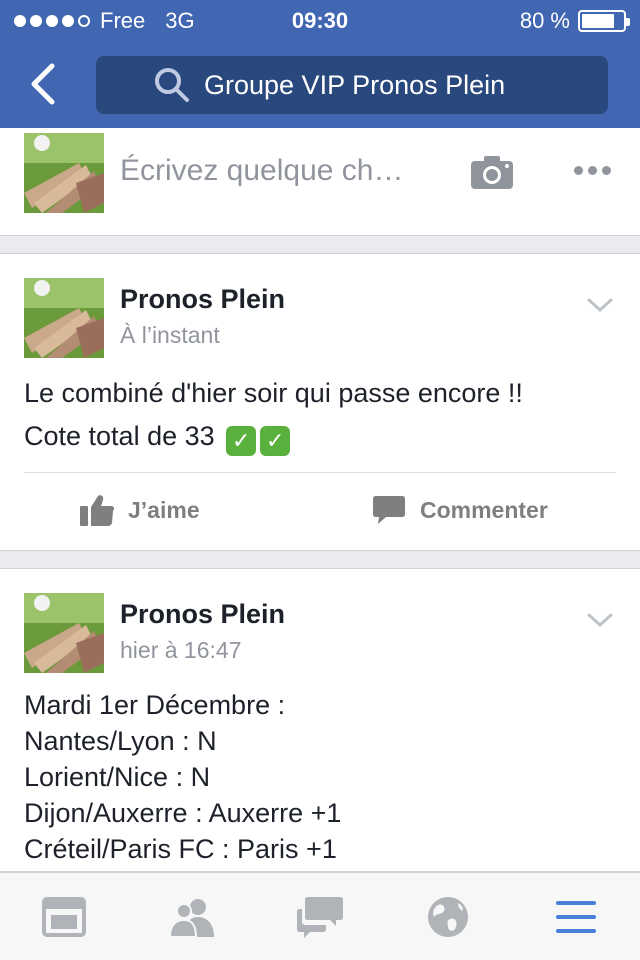 The image size is (640, 960). Describe the element at coordinates (117, 777) in the screenshot. I see `post-line: Lorient/Nice : N` at that location.